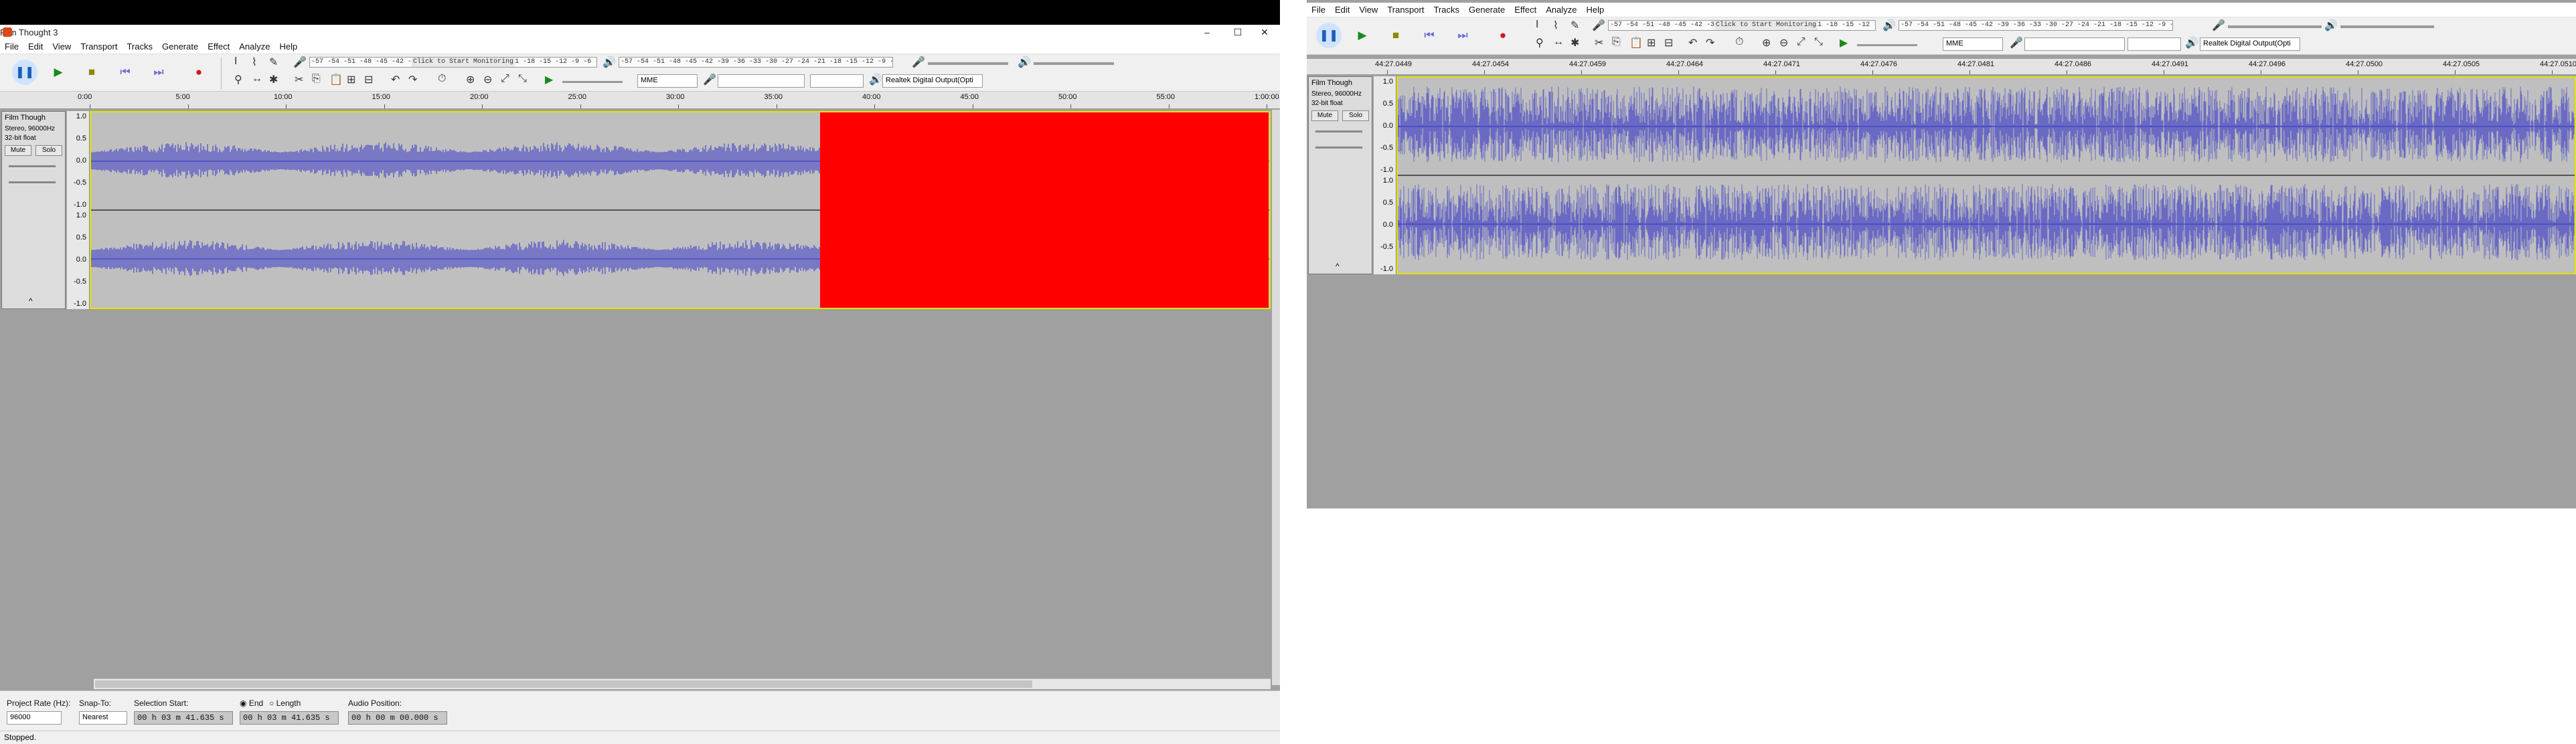 Image resolution: width=2576 pixels, height=744 pixels. What do you see at coordinates (2154, 44) in the screenshot?
I see `recording-channels-select-right` at bounding box center [2154, 44].